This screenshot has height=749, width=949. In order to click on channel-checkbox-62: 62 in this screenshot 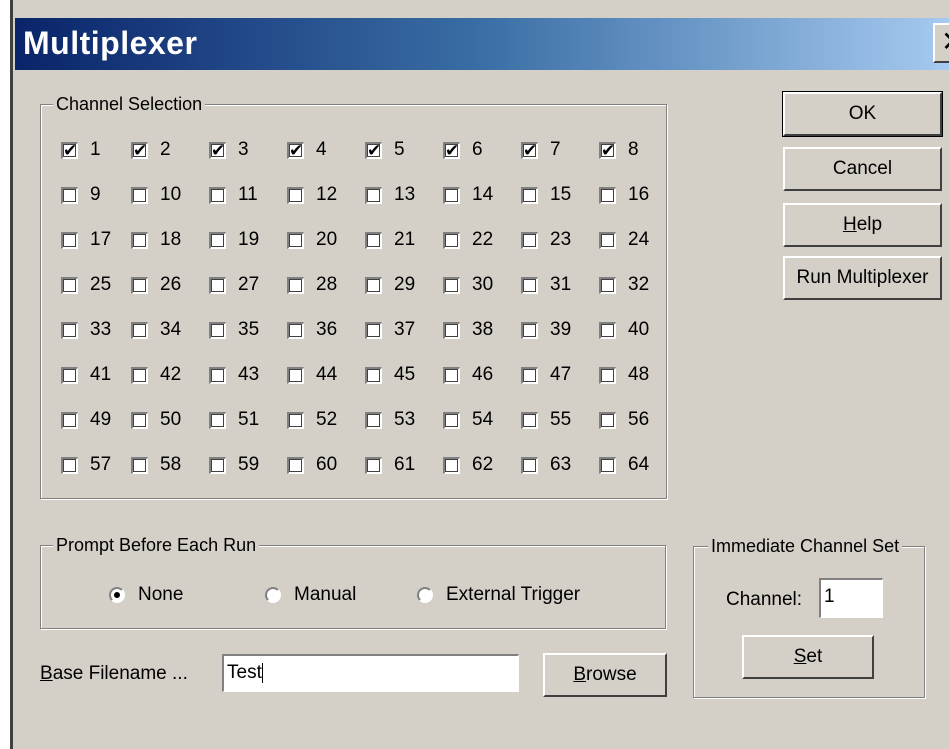, I will do `click(468, 465)`.